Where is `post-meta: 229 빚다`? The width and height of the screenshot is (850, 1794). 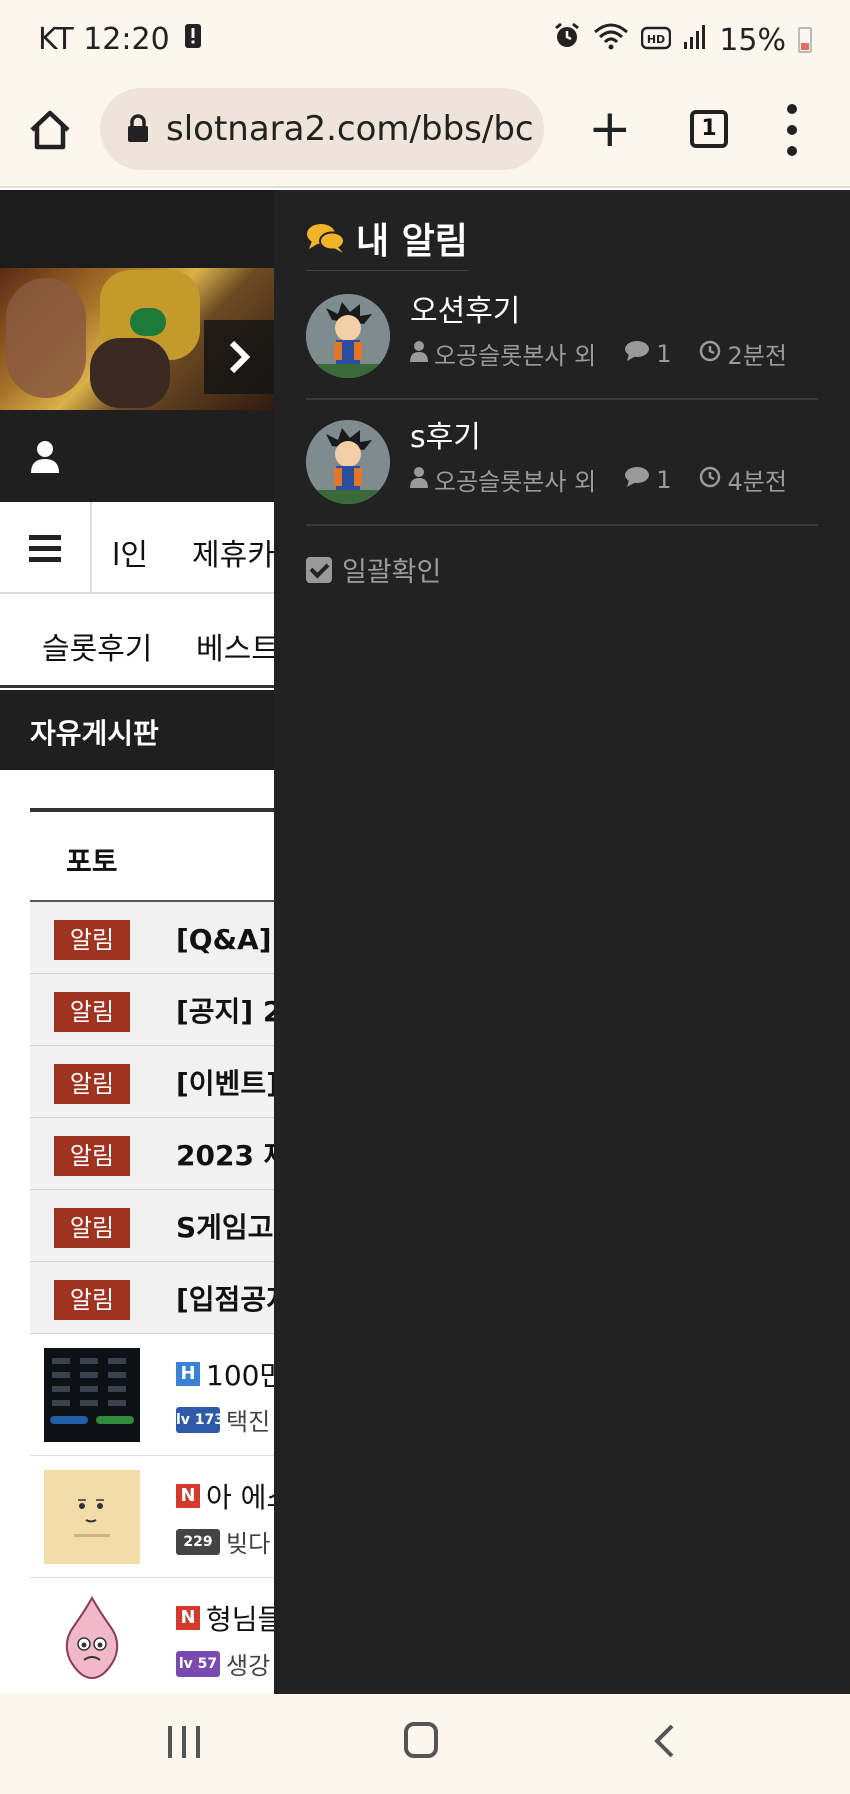
post-meta: 229 빚다 is located at coordinates (223, 1541).